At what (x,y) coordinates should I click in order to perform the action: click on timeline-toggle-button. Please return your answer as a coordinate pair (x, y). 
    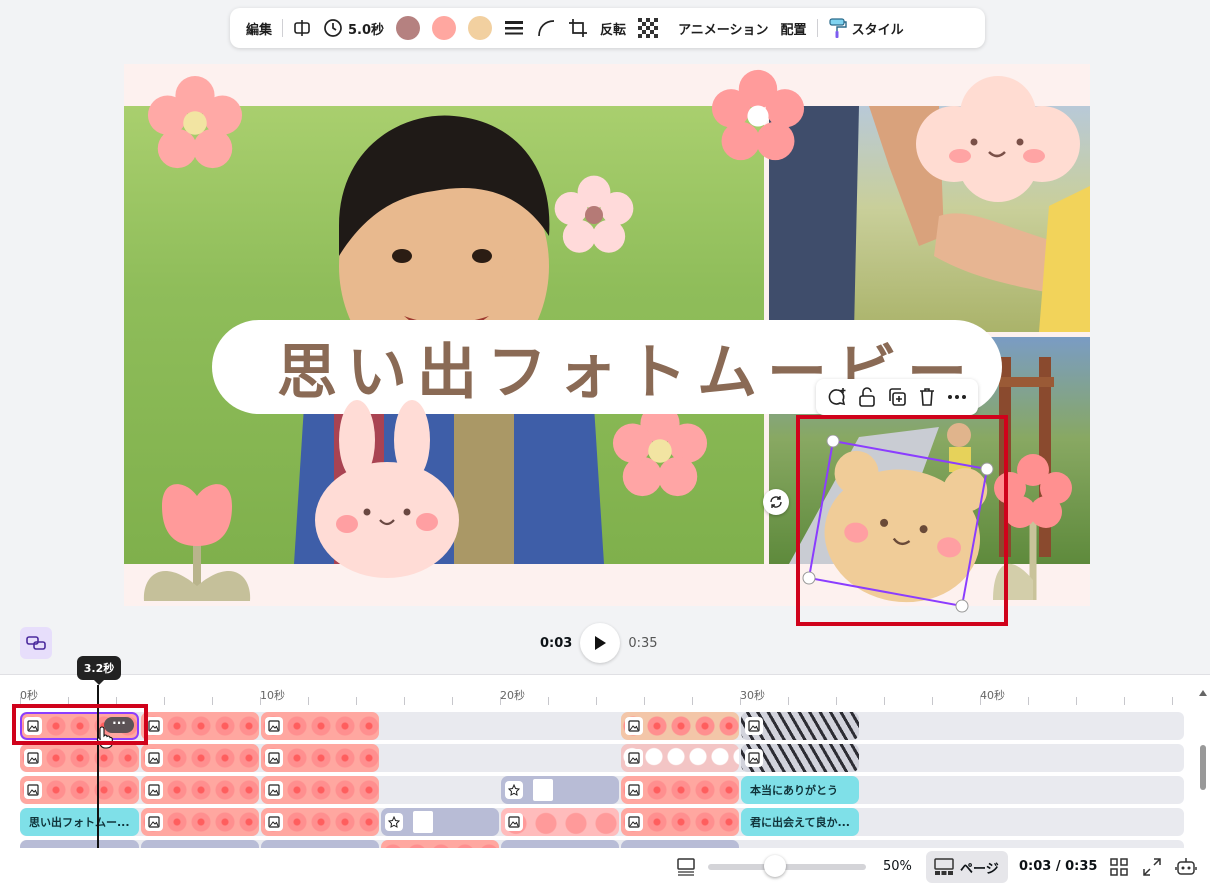
    Looking at the image, I should click on (36, 643).